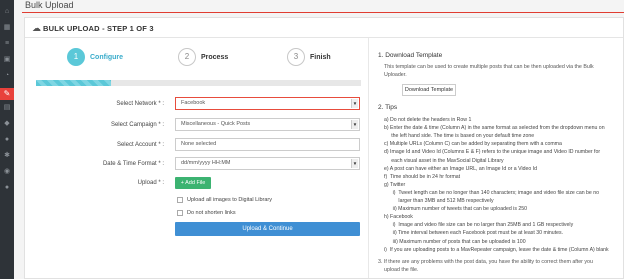 The image size is (624, 279). Describe the element at coordinates (7, 75) in the screenshot. I see `chart-icon: ◔` at that location.